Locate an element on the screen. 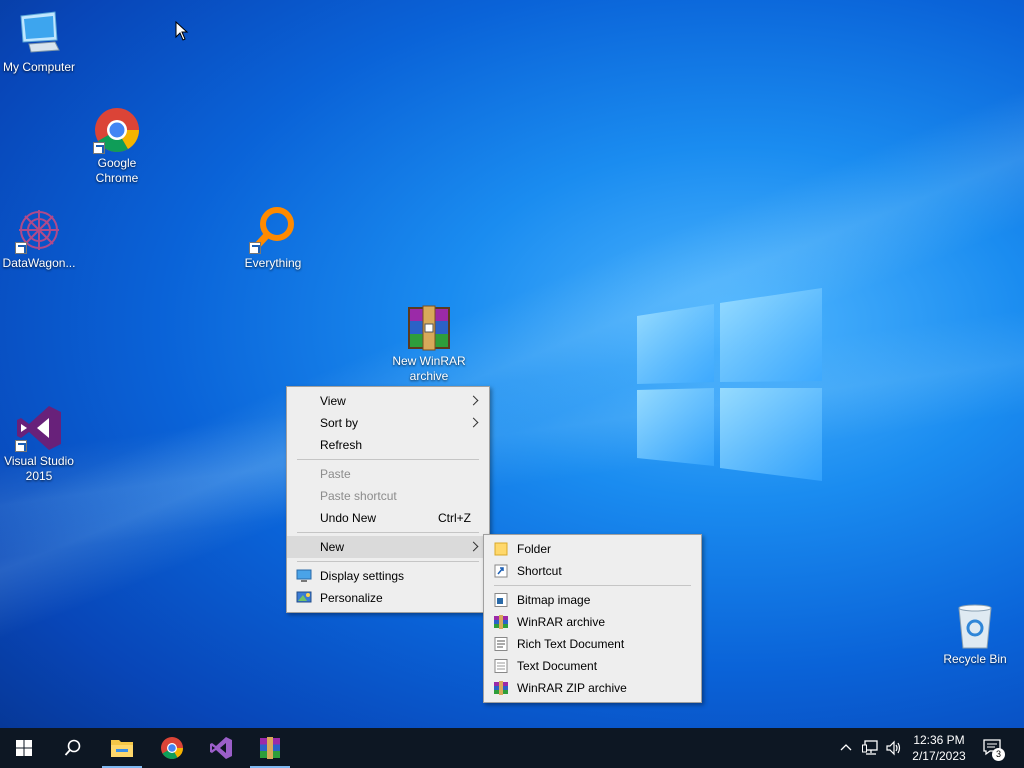  clock-time: 12:36 PM is located at coordinates (939, 740).